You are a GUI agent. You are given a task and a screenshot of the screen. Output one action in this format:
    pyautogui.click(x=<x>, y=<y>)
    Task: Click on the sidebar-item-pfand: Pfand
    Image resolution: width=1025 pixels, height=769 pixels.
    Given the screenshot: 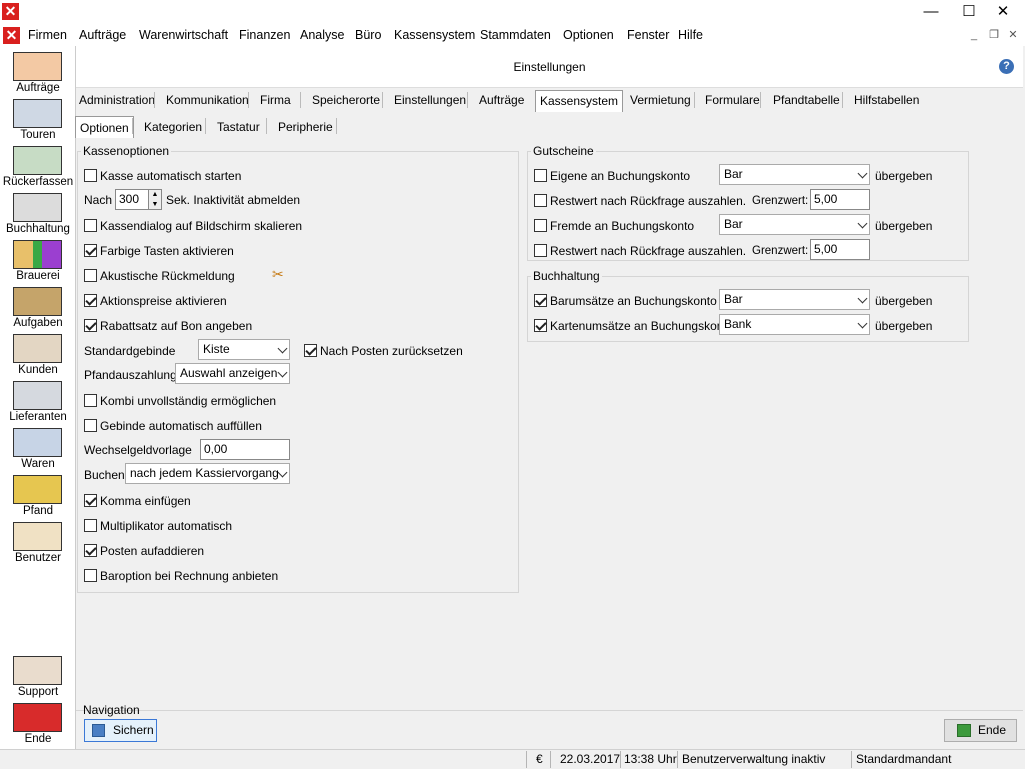 What is the action you would take?
    pyautogui.click(x=38, y=496)
    